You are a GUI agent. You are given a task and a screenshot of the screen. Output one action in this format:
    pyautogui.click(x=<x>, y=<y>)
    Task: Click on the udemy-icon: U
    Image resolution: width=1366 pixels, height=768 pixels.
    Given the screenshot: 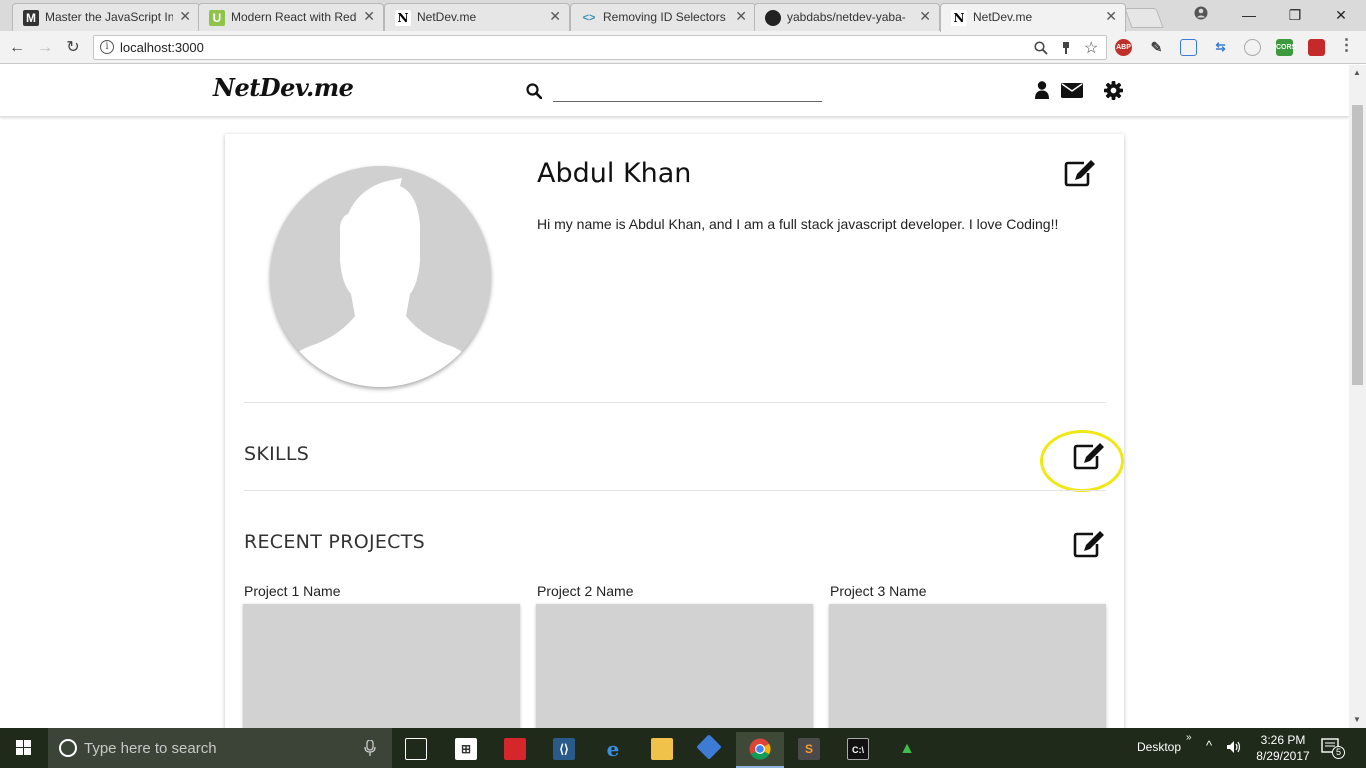 What is the action you would take?
    pyautogui.click(x=217, y=18)
    